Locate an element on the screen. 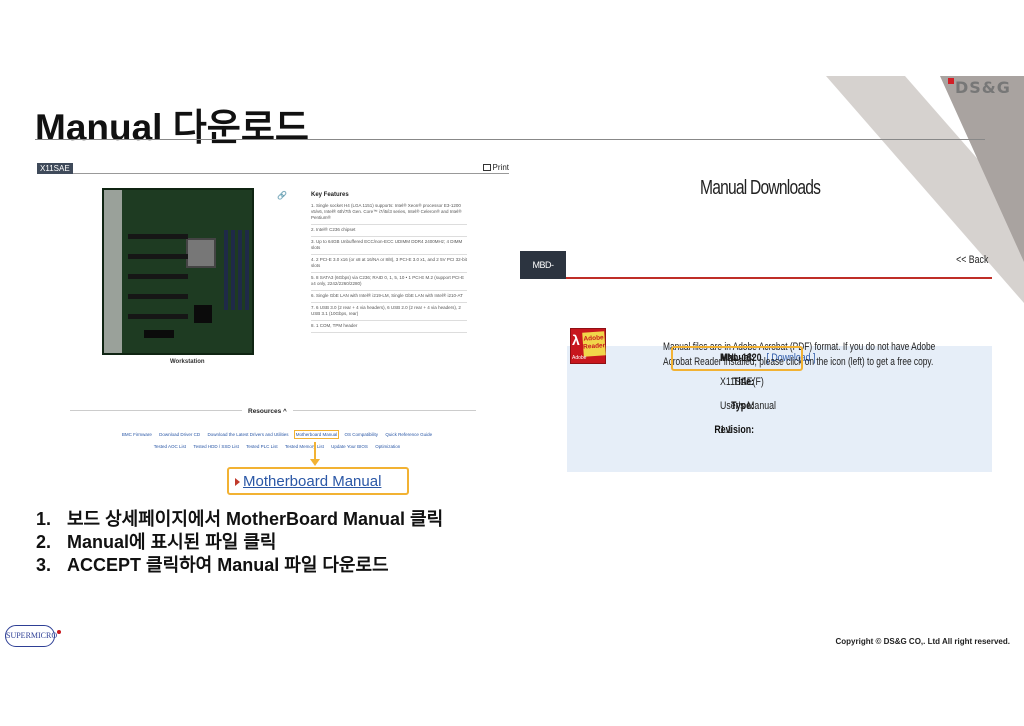 The height and width of the screenshot is (726, 1024). callout-connector is located at coordinates (315, 451).